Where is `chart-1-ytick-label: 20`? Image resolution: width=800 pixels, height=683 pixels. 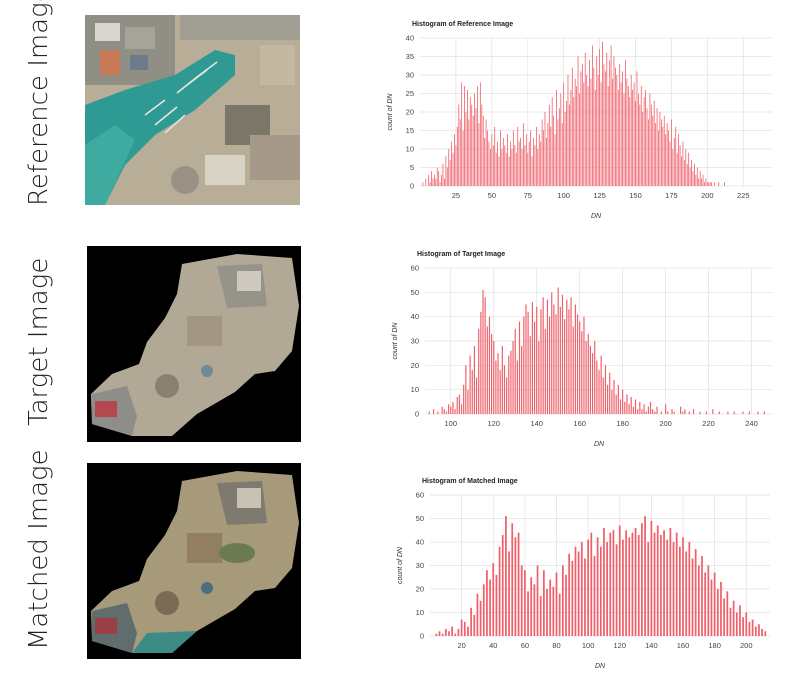 chart-1-ytick-label: 20 is located at coordinates (415, 365).